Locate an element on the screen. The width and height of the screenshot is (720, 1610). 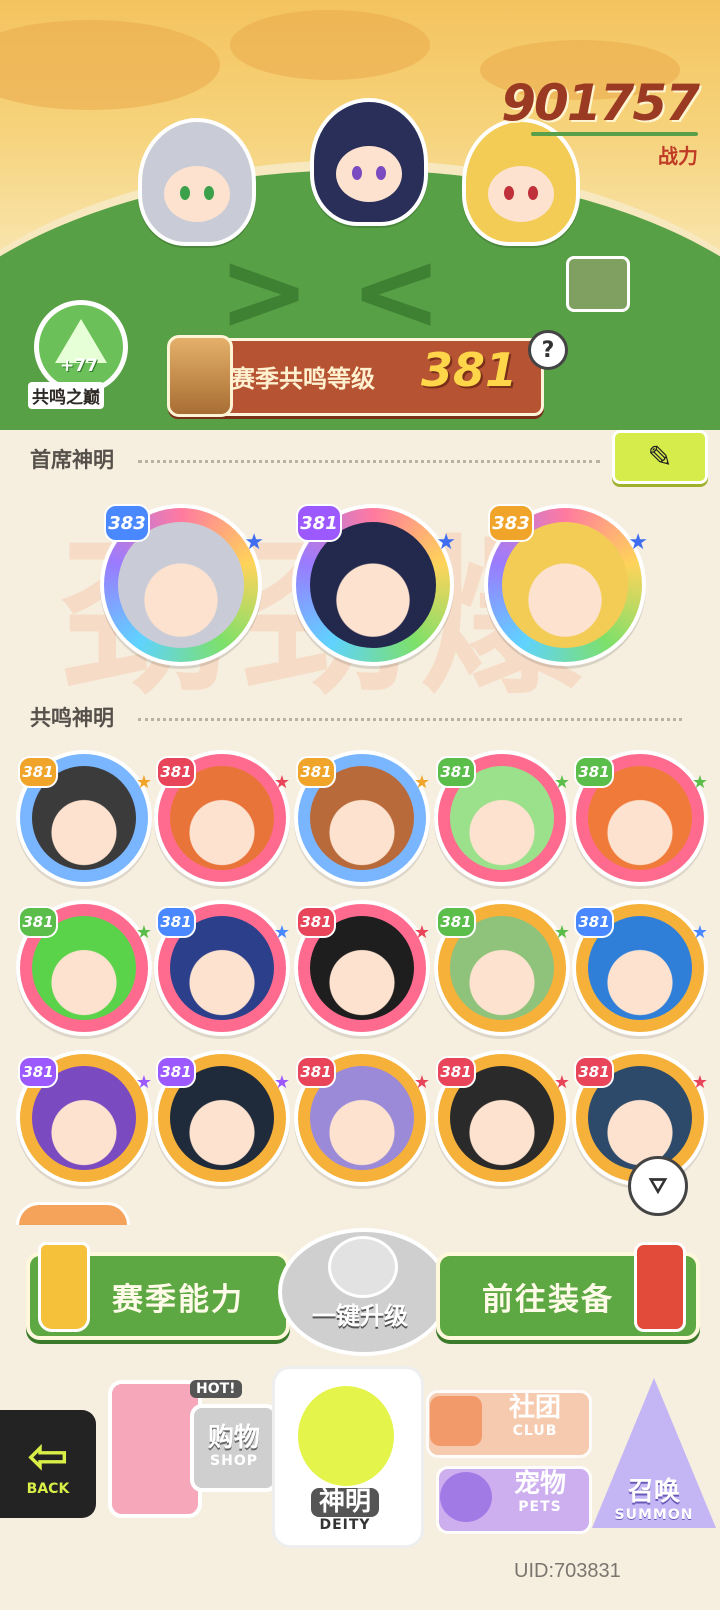
summon-label-en: SUMMON is located at coordinates (654, 1514).